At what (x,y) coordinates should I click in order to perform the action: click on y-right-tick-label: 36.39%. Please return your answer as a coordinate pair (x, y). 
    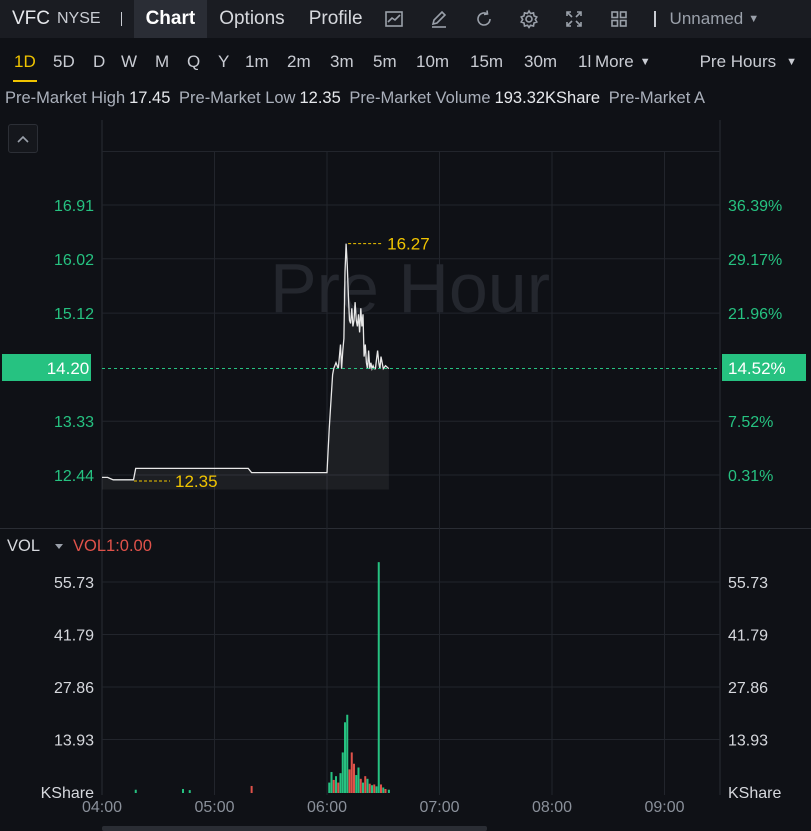
    Looking at the image, I should click on (755, 206).